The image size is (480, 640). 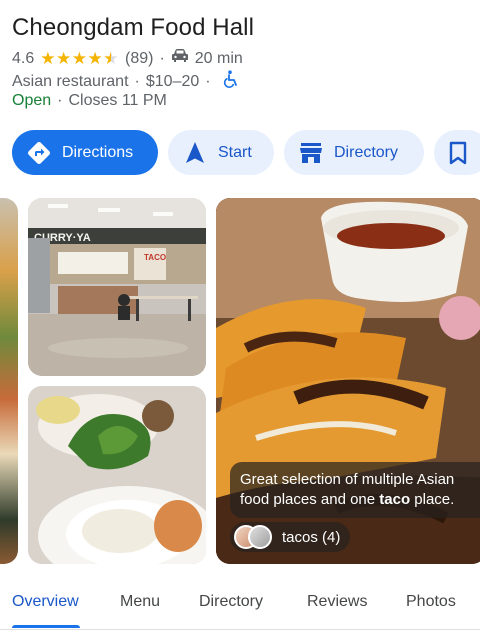 What do you see at coordinates (9, 381) in the screenshot?
I see `photo-partial` at bounding box center [9, 381].